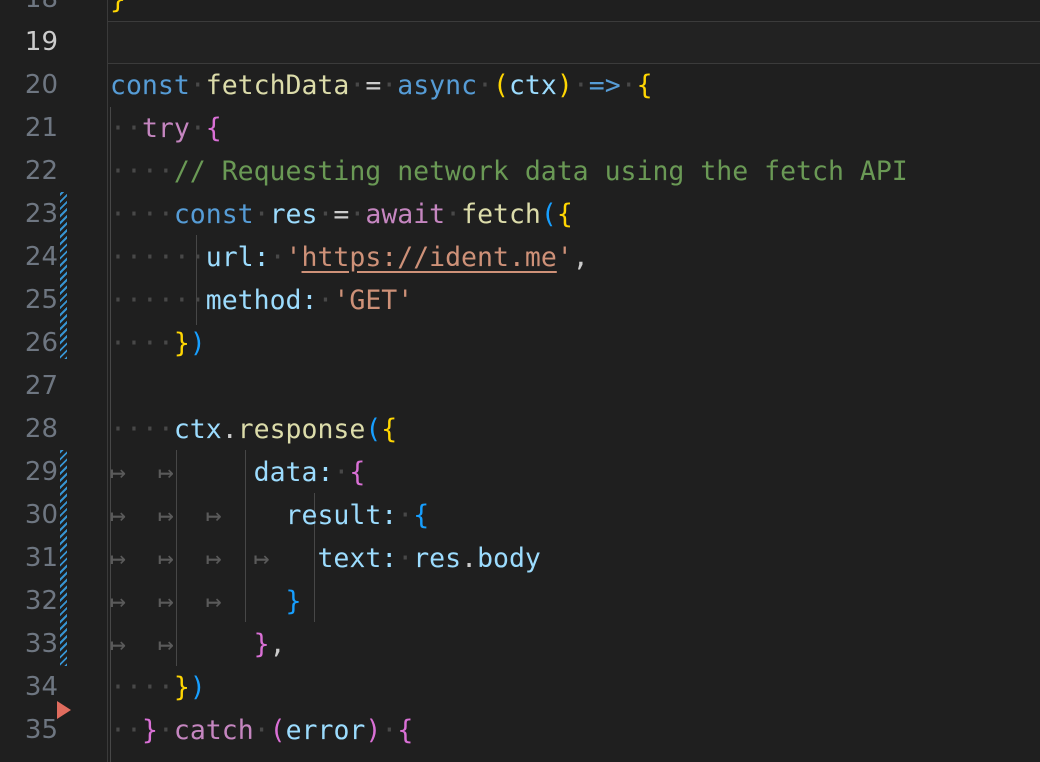 Image resolution: width=1040 pixels, height=762 pixels. I want to click on line-number: 24, so click(29, 257).